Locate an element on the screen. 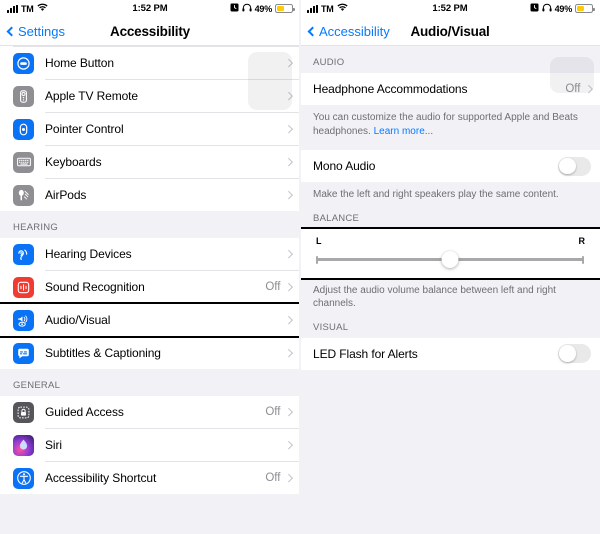  toggle-knob is located at coordinates (567, 353).